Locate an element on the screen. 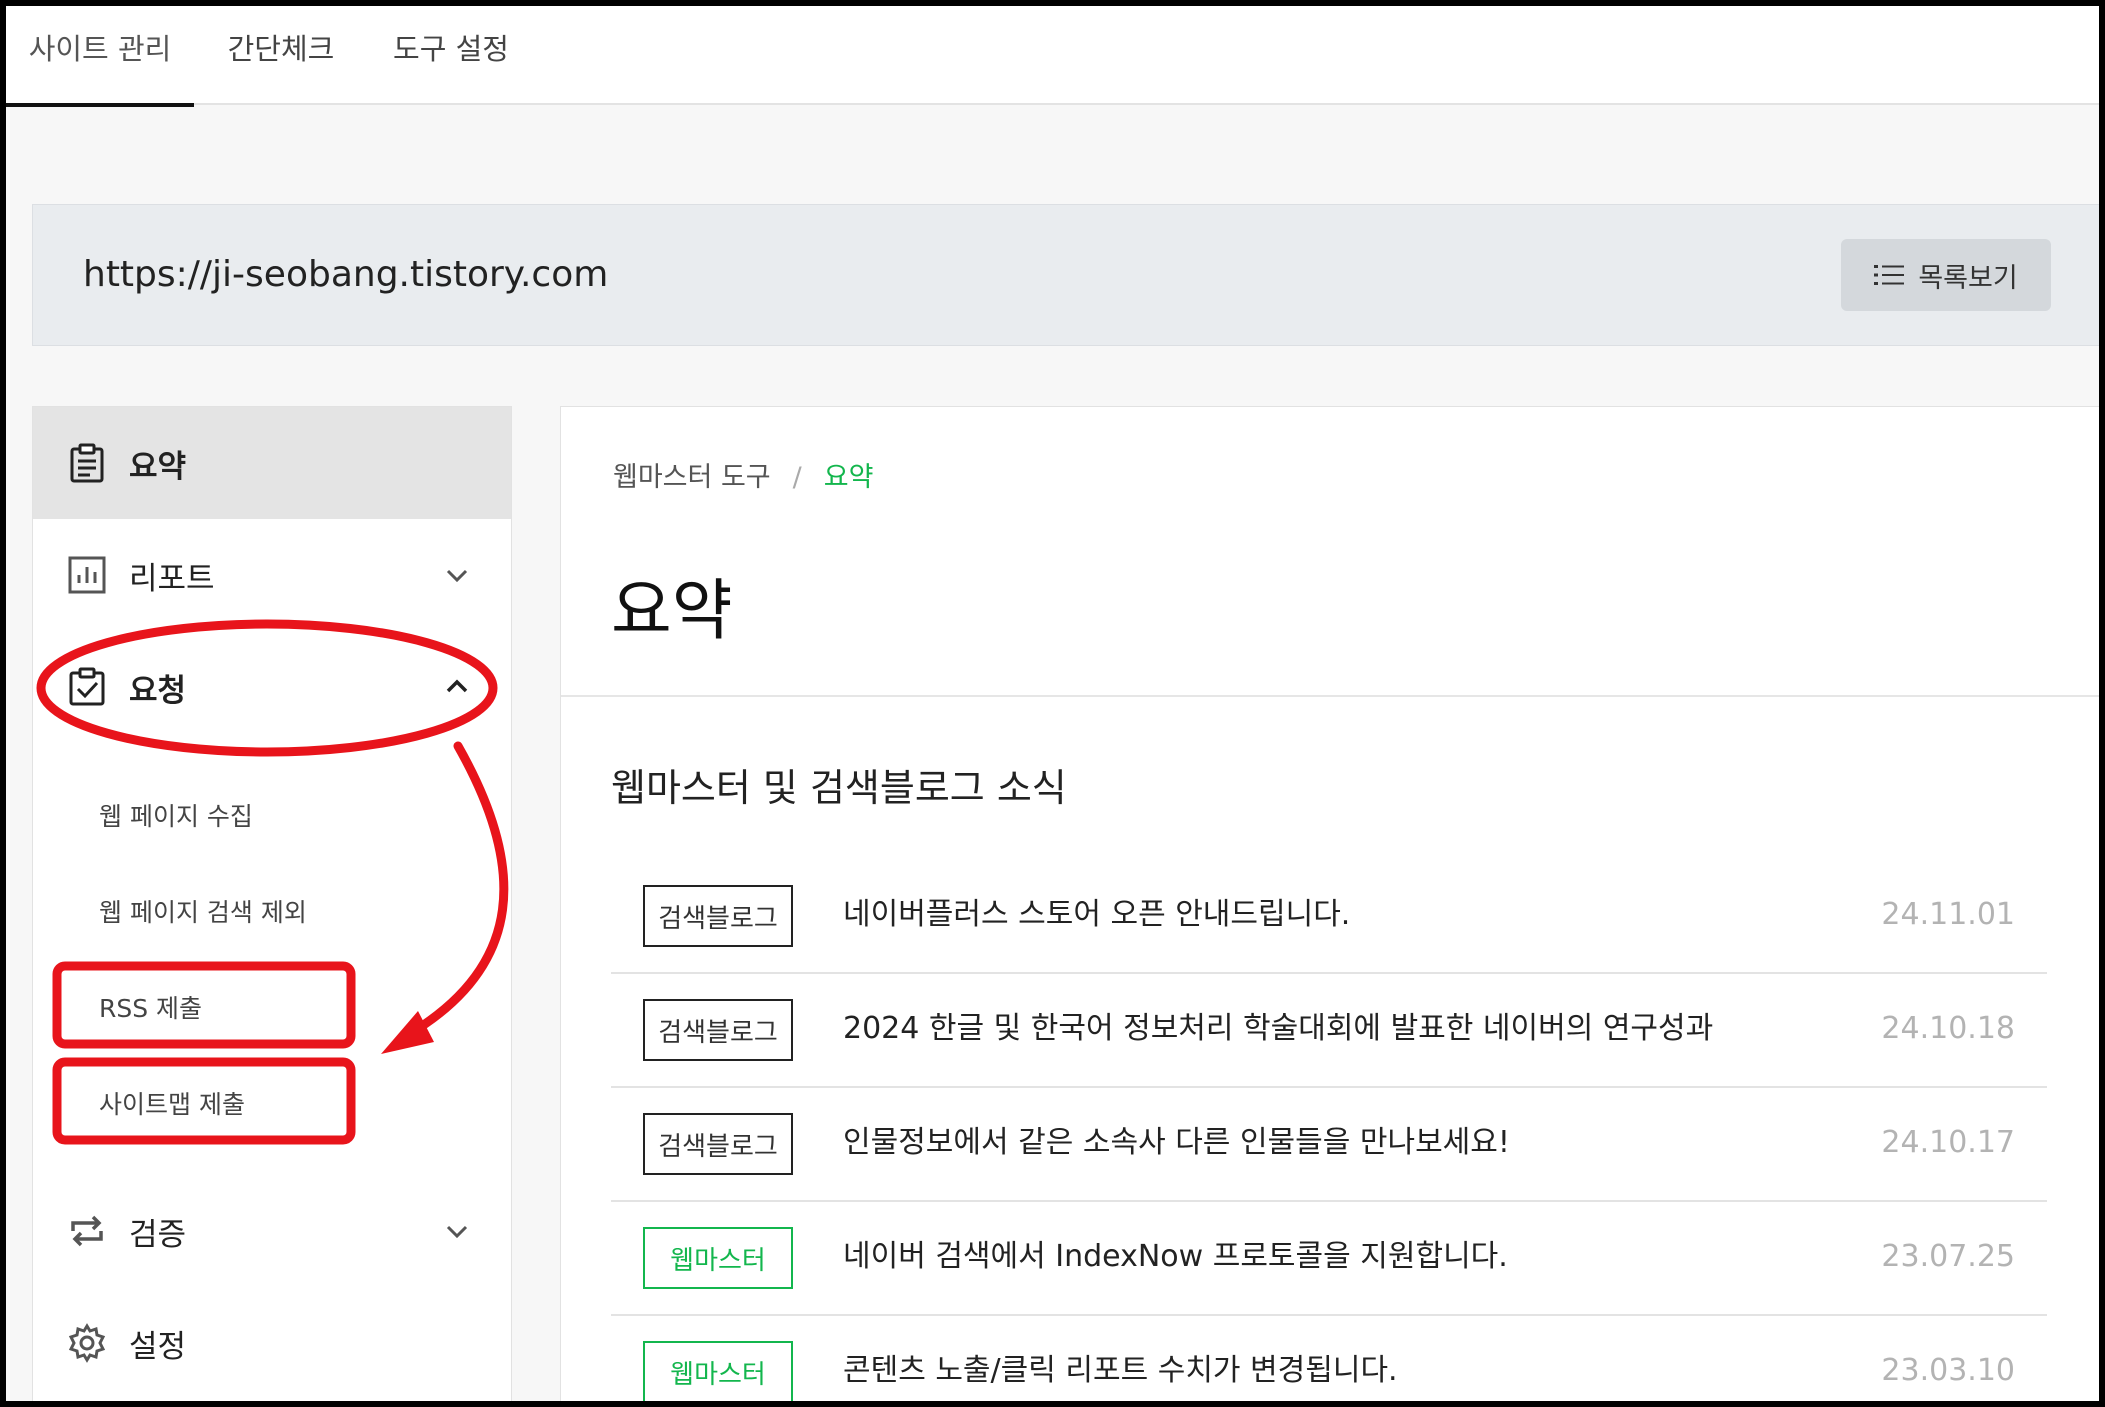  sidebar-subitem-sitemap-submit: 사이트맵 제출 is located at coordinates (172, 1103).